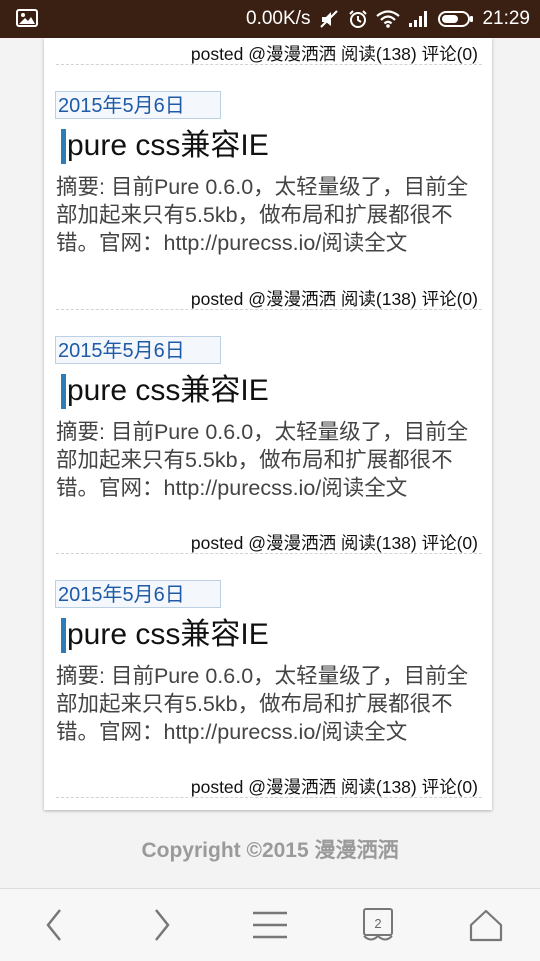 Image resolution: width=540 pixels, height=961 pixels. Describe the element at coordinates (329, 19) in the screenshot. I see `muted-icon` at that location.